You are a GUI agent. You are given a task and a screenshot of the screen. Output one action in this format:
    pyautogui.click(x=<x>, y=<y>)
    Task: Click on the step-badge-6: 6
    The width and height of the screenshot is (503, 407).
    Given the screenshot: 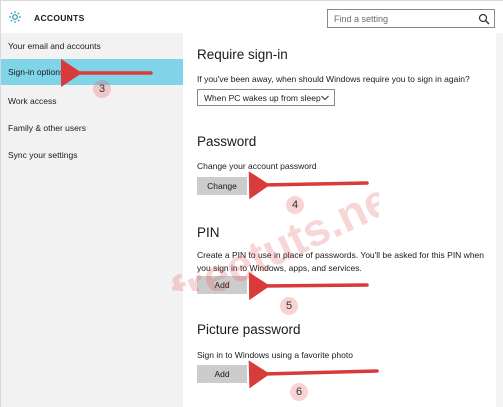 What is the action you would take?
    pyautogui.click(x=299, y=392)
    